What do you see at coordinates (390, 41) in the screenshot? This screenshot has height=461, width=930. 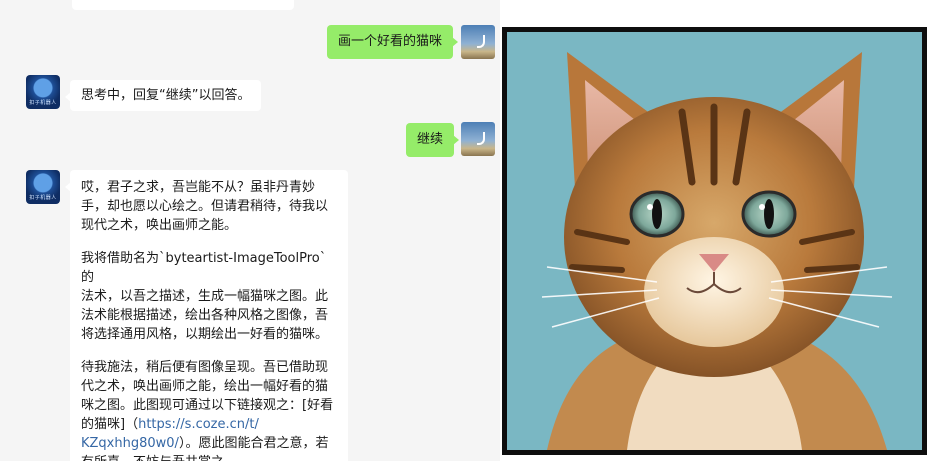 I see `user-message-text: 画一个好看的猫咪` at bounding box center [390, 41].